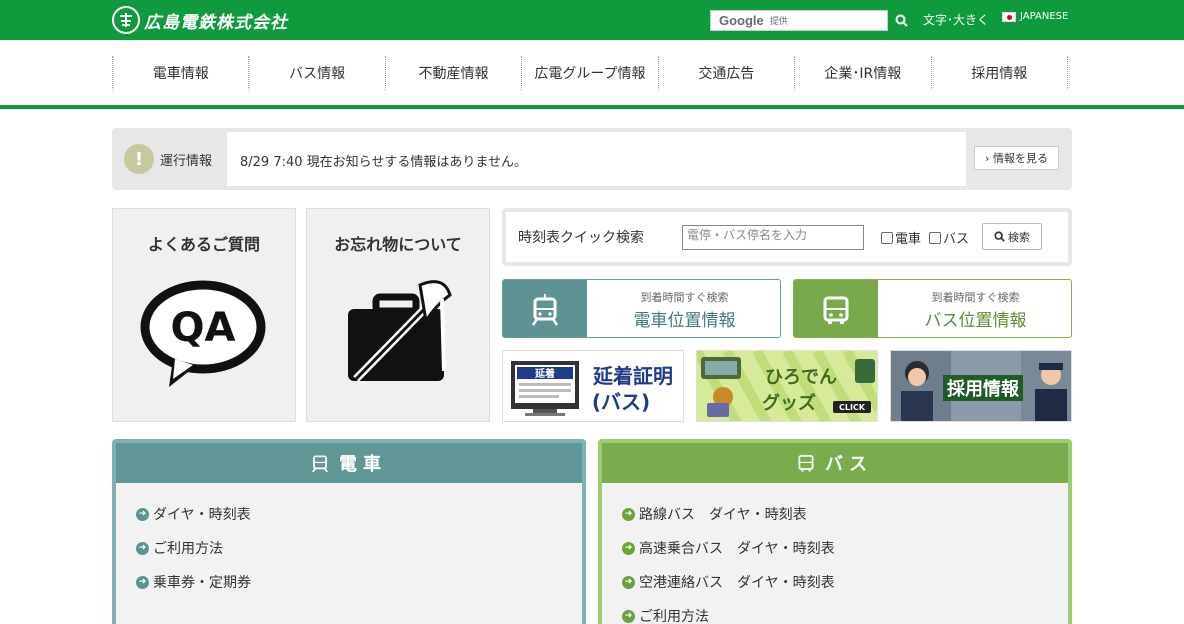 This screenshot has height=624, width=1184. Describe the element at coordinates (202, 515) in the screenshot. I see `train-link-label: ダイヤ・時刻表` at that location.